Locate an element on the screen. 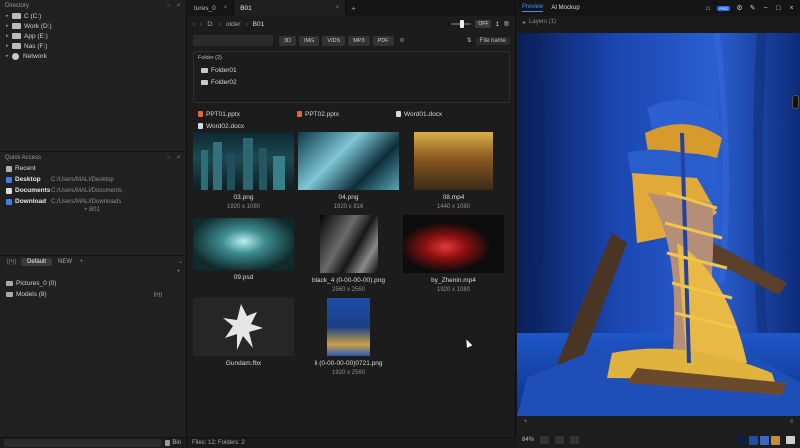 The image size is (800, 448). directory-item: ▸ Network is located at coordinates (93, 56).